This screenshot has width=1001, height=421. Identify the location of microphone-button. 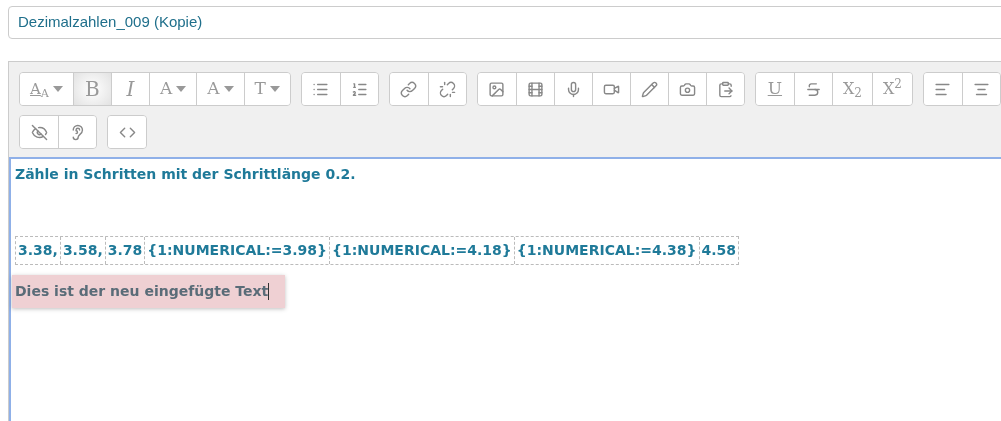
(572, 89).